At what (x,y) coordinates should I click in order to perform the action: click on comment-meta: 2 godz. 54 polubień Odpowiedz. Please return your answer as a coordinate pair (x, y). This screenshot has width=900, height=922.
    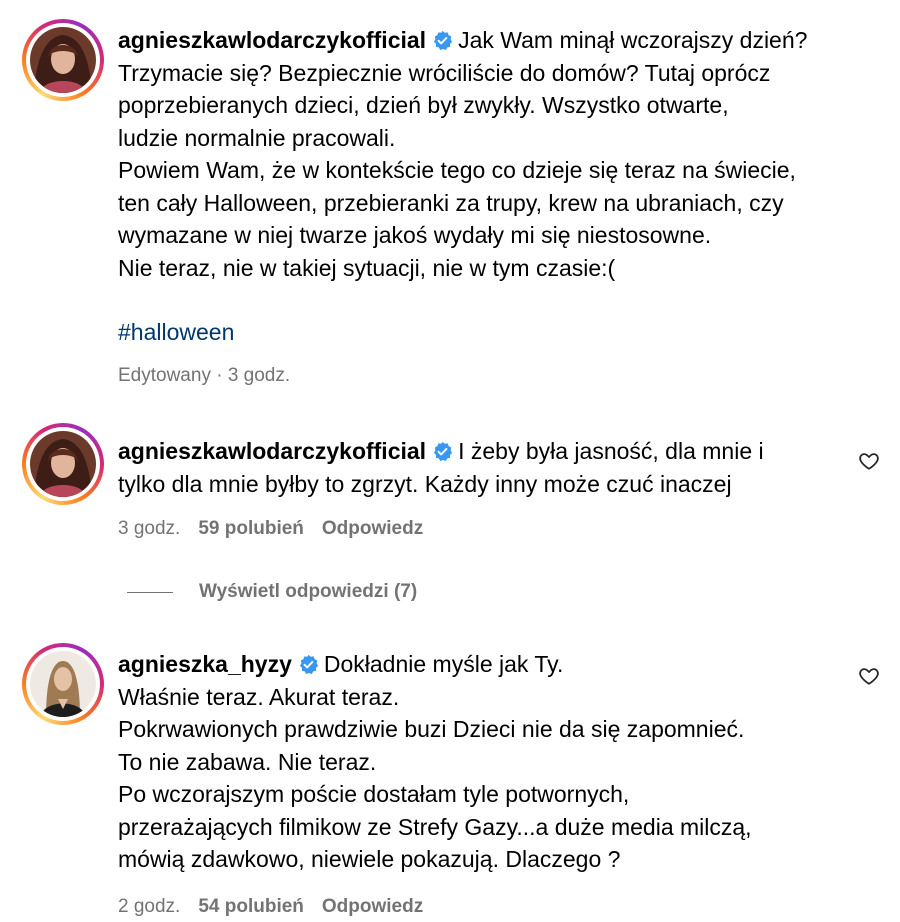
    Looking at the image, I should click on (279, 907).